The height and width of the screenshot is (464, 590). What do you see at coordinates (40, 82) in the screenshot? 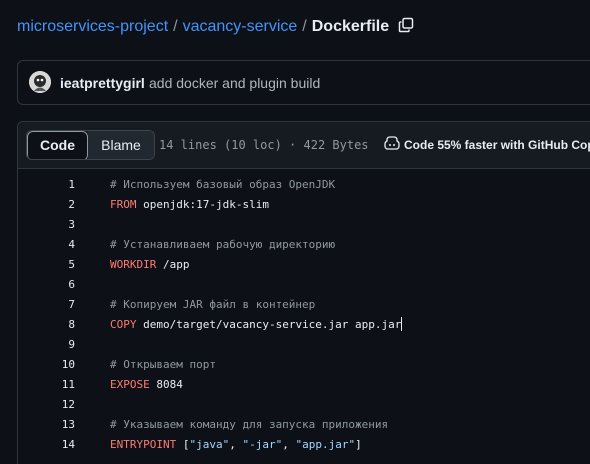
I see `avatar` at bounding box center [40, 82].